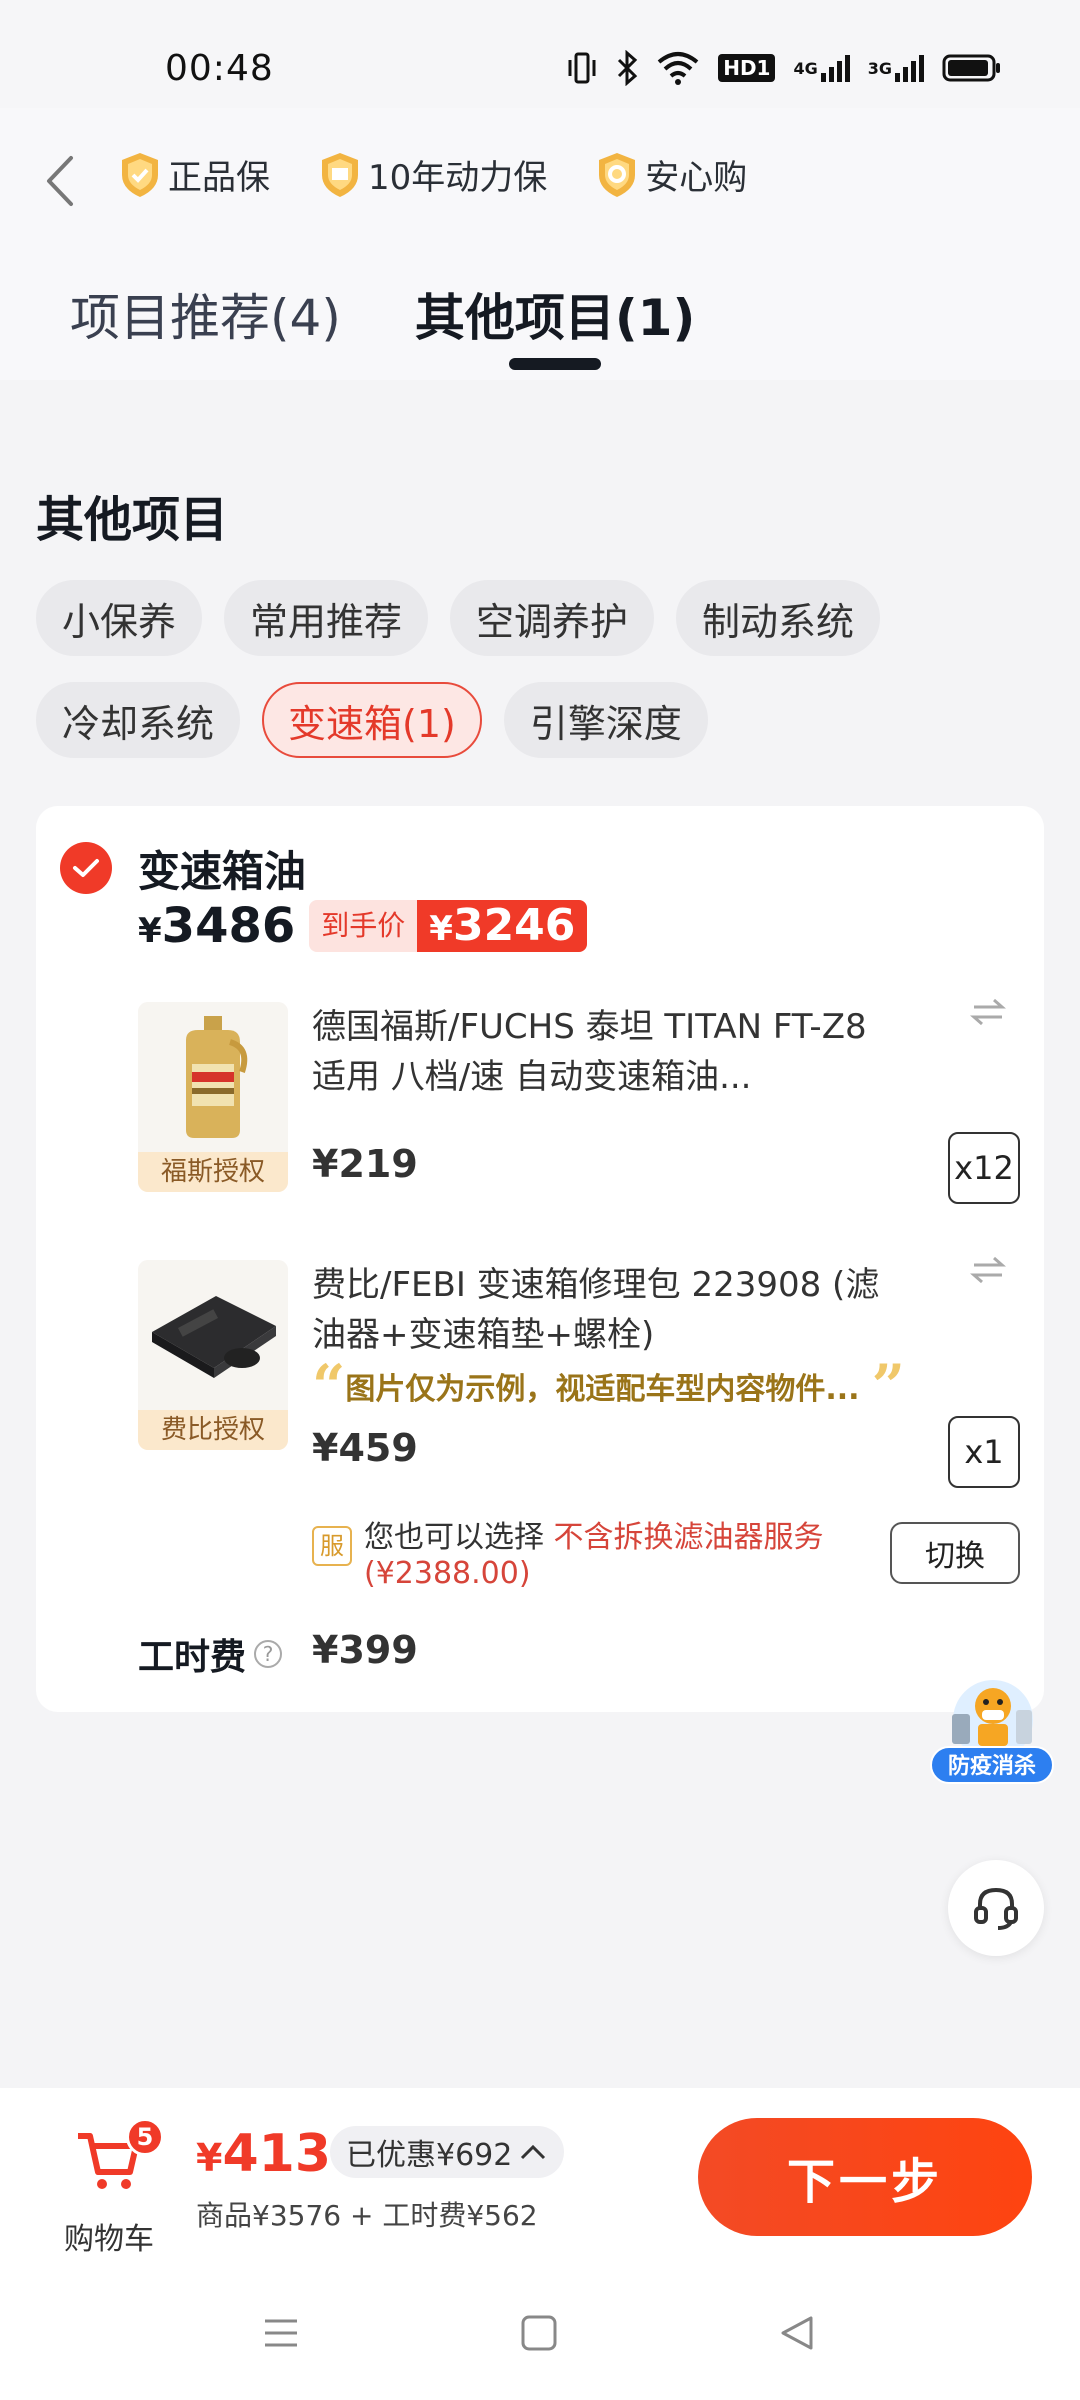 Image resolution: width=1080 pixels, height=2400 pixels. What do you see at coordinates (119, 618) in the screenshot?
I see `chip-minor-maintenance: 小保养` at bounding box center [119, 618].